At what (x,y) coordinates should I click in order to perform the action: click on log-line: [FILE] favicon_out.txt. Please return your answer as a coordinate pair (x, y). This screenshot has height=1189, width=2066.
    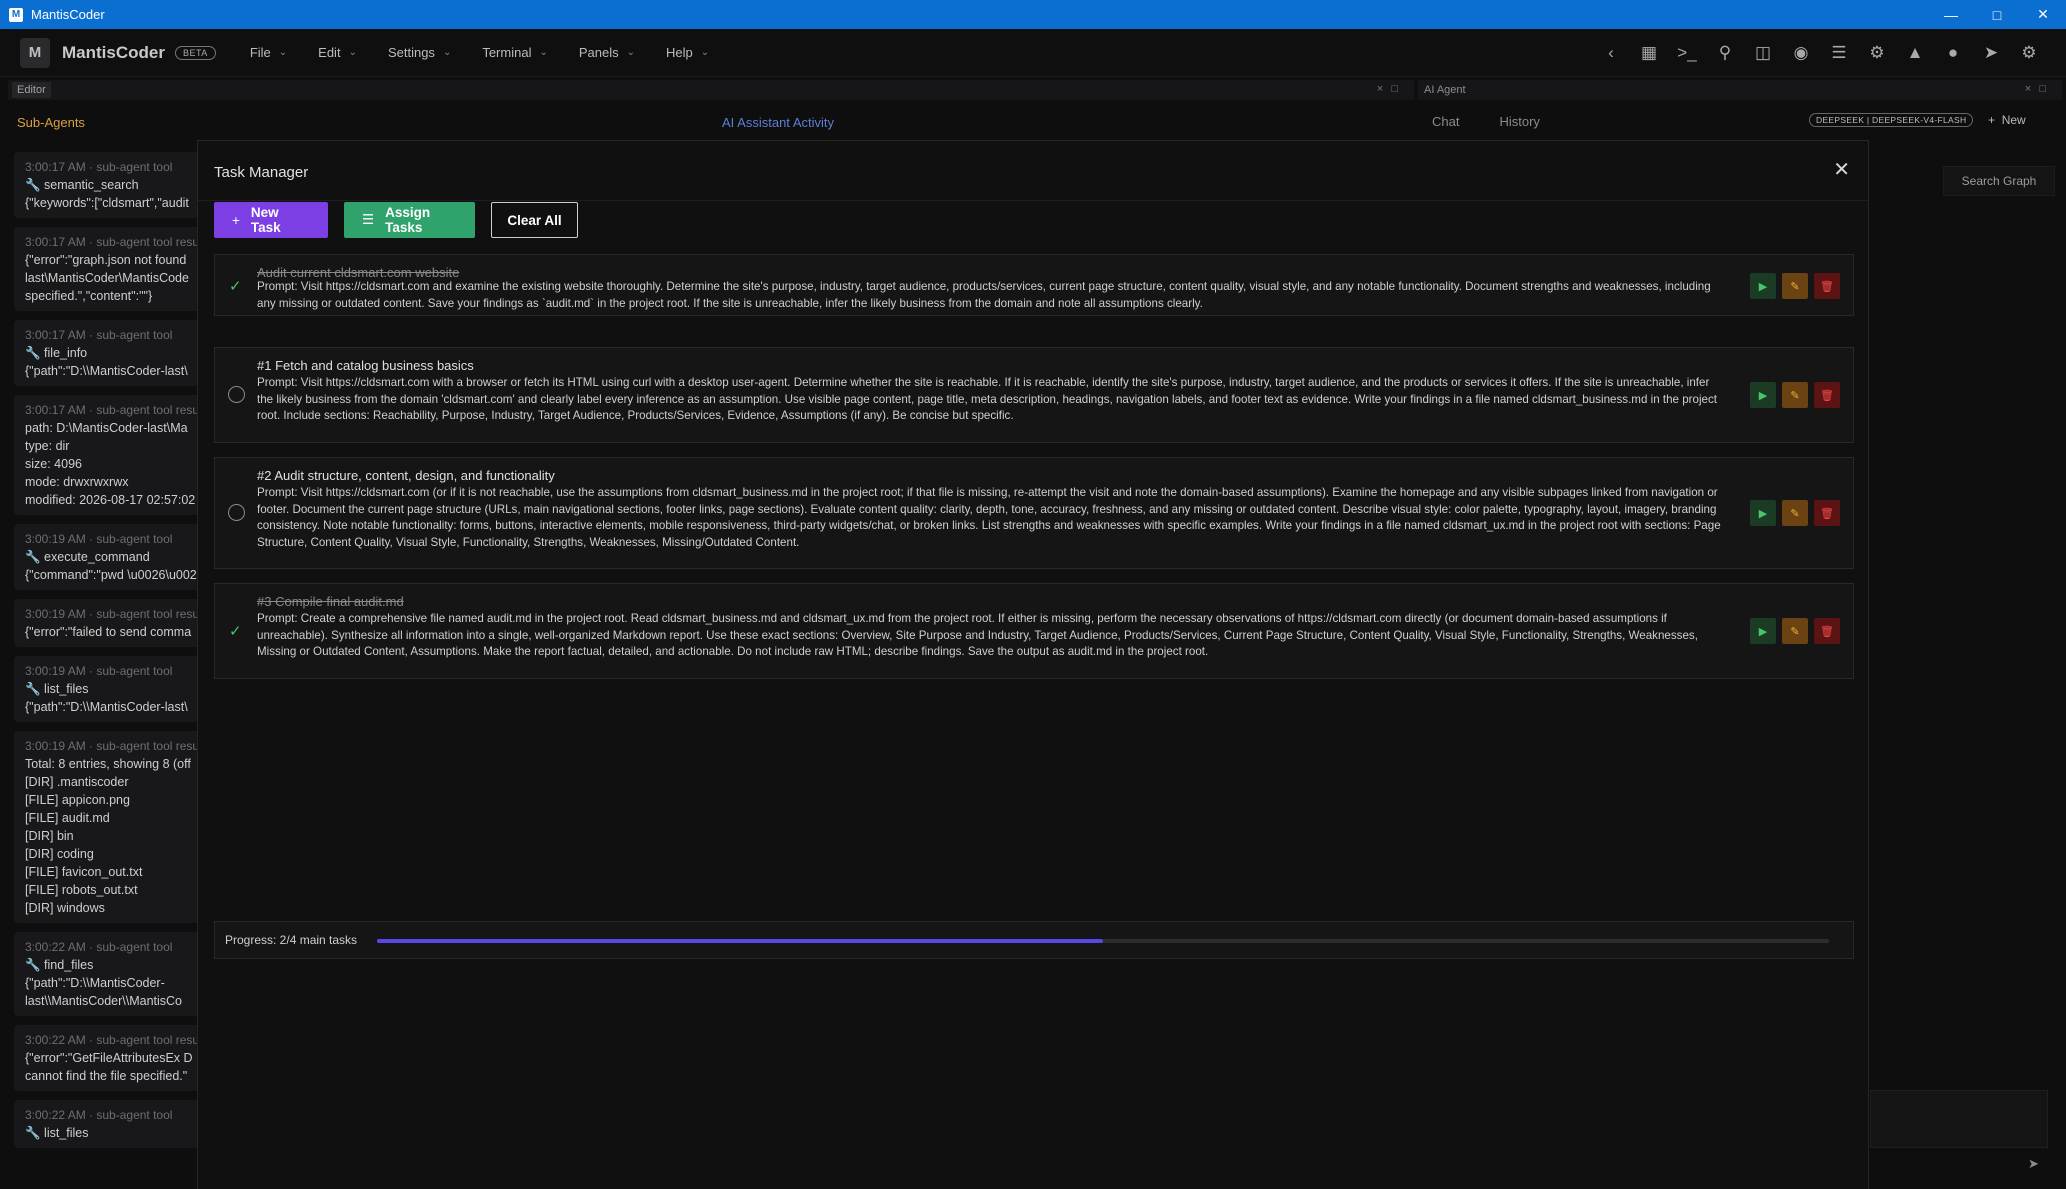
    Looking at the image, I should click on (84, 872).